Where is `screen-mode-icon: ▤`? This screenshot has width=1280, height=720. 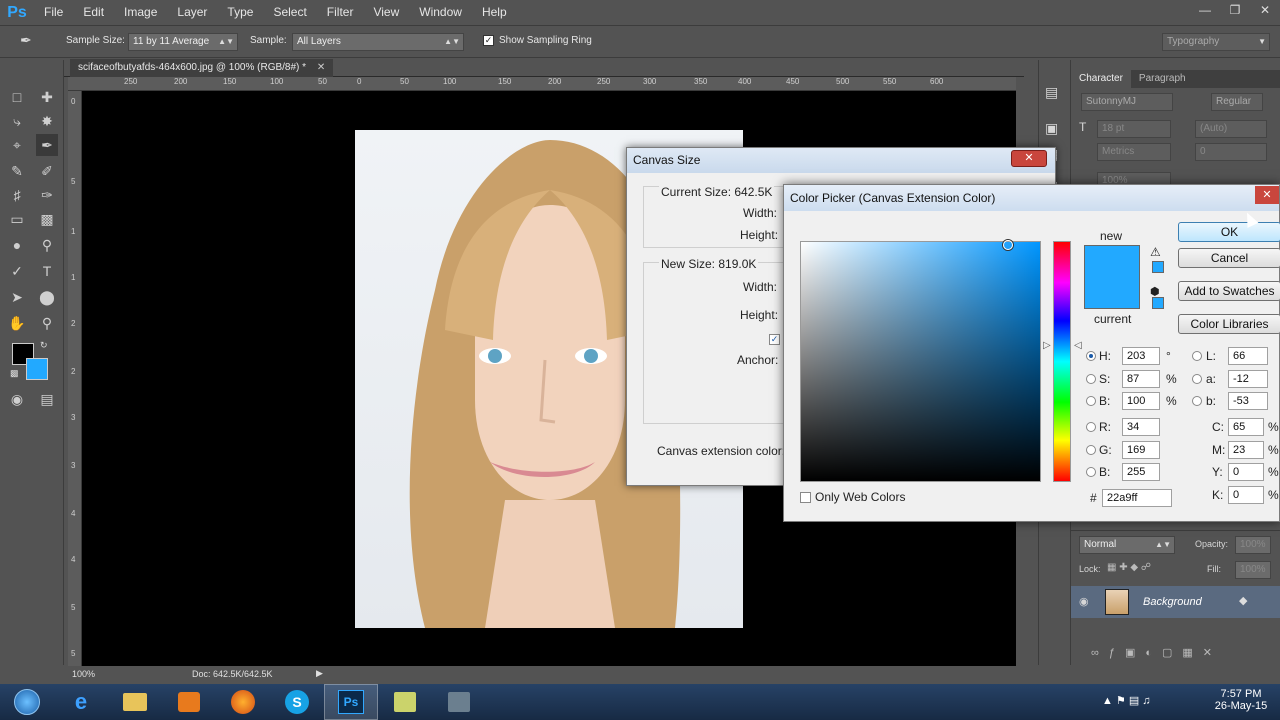 screen-mode-icon: ▤ is located at coordinates (47, 399).